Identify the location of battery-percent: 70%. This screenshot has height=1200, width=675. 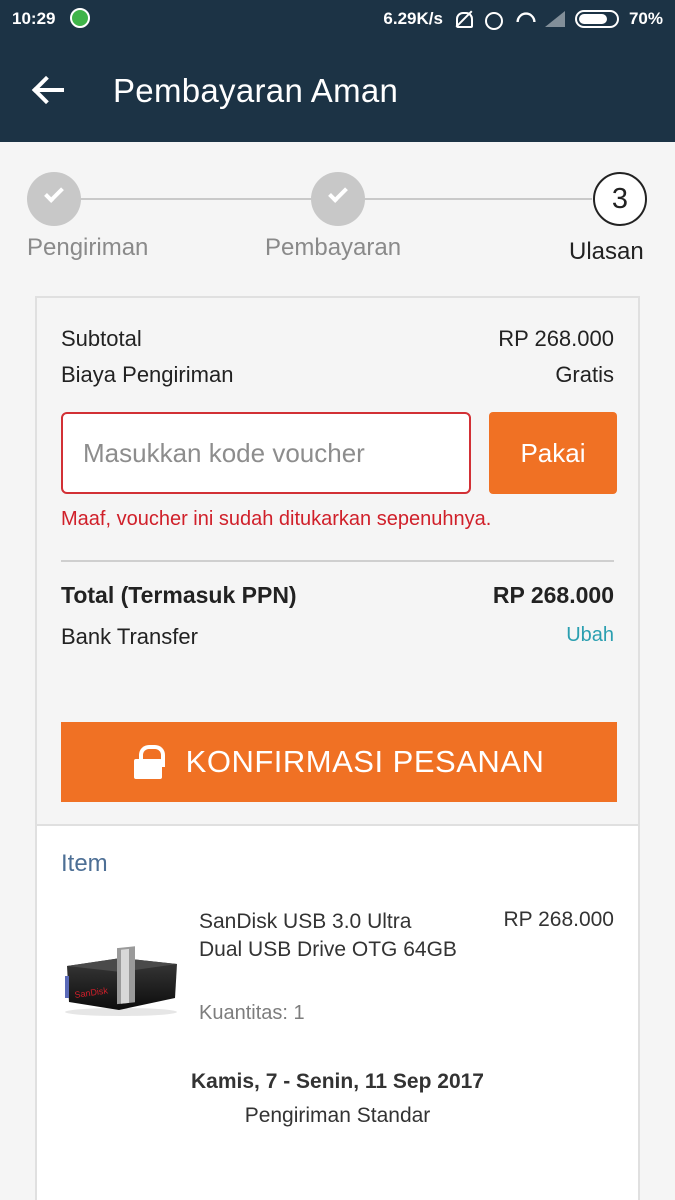
(645, 18).